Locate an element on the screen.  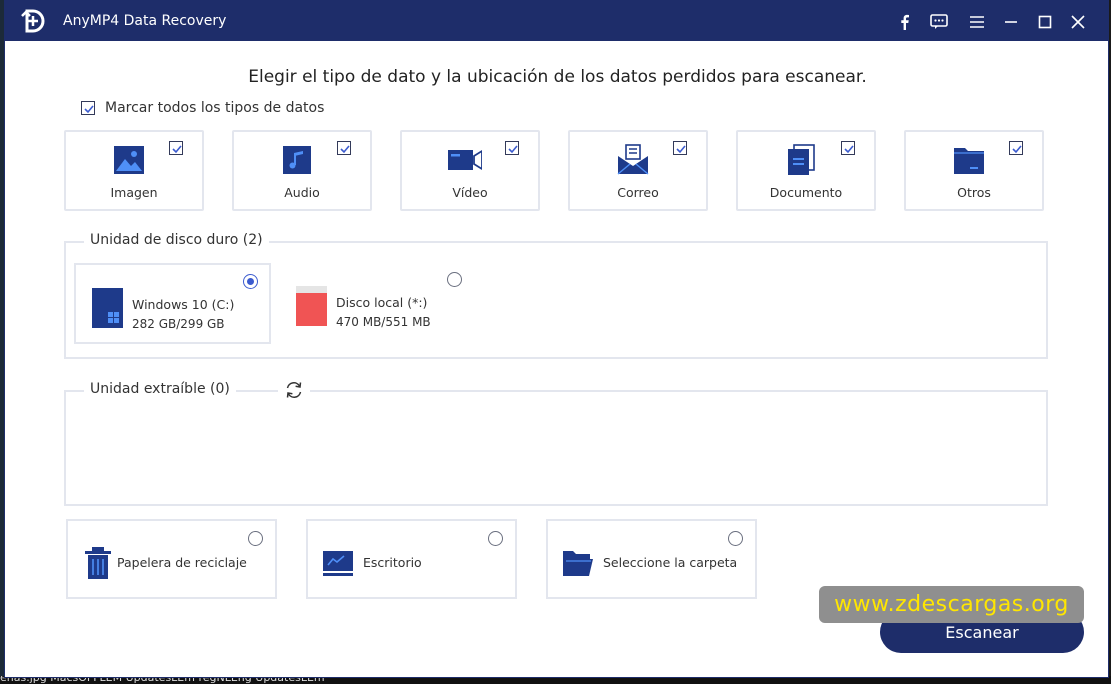
location-card-desktop: Escritorio is located at coordinates (411, 559).